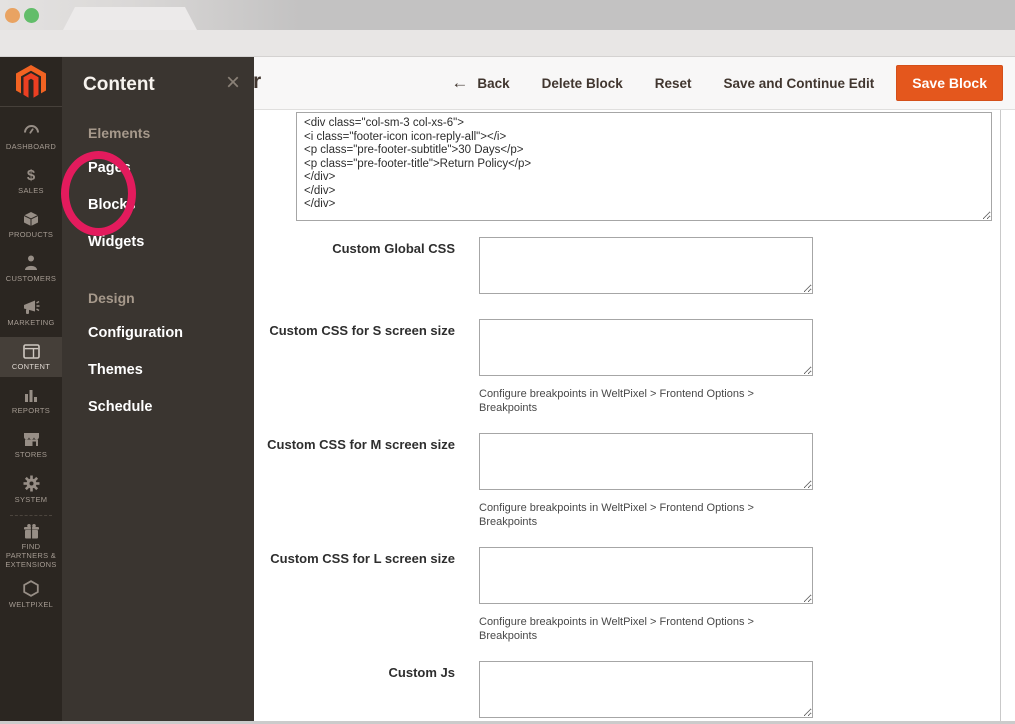  Describe the element at coordinates (646, 575) in the screenshot. I see `custom-css-l-textarea` at that location.